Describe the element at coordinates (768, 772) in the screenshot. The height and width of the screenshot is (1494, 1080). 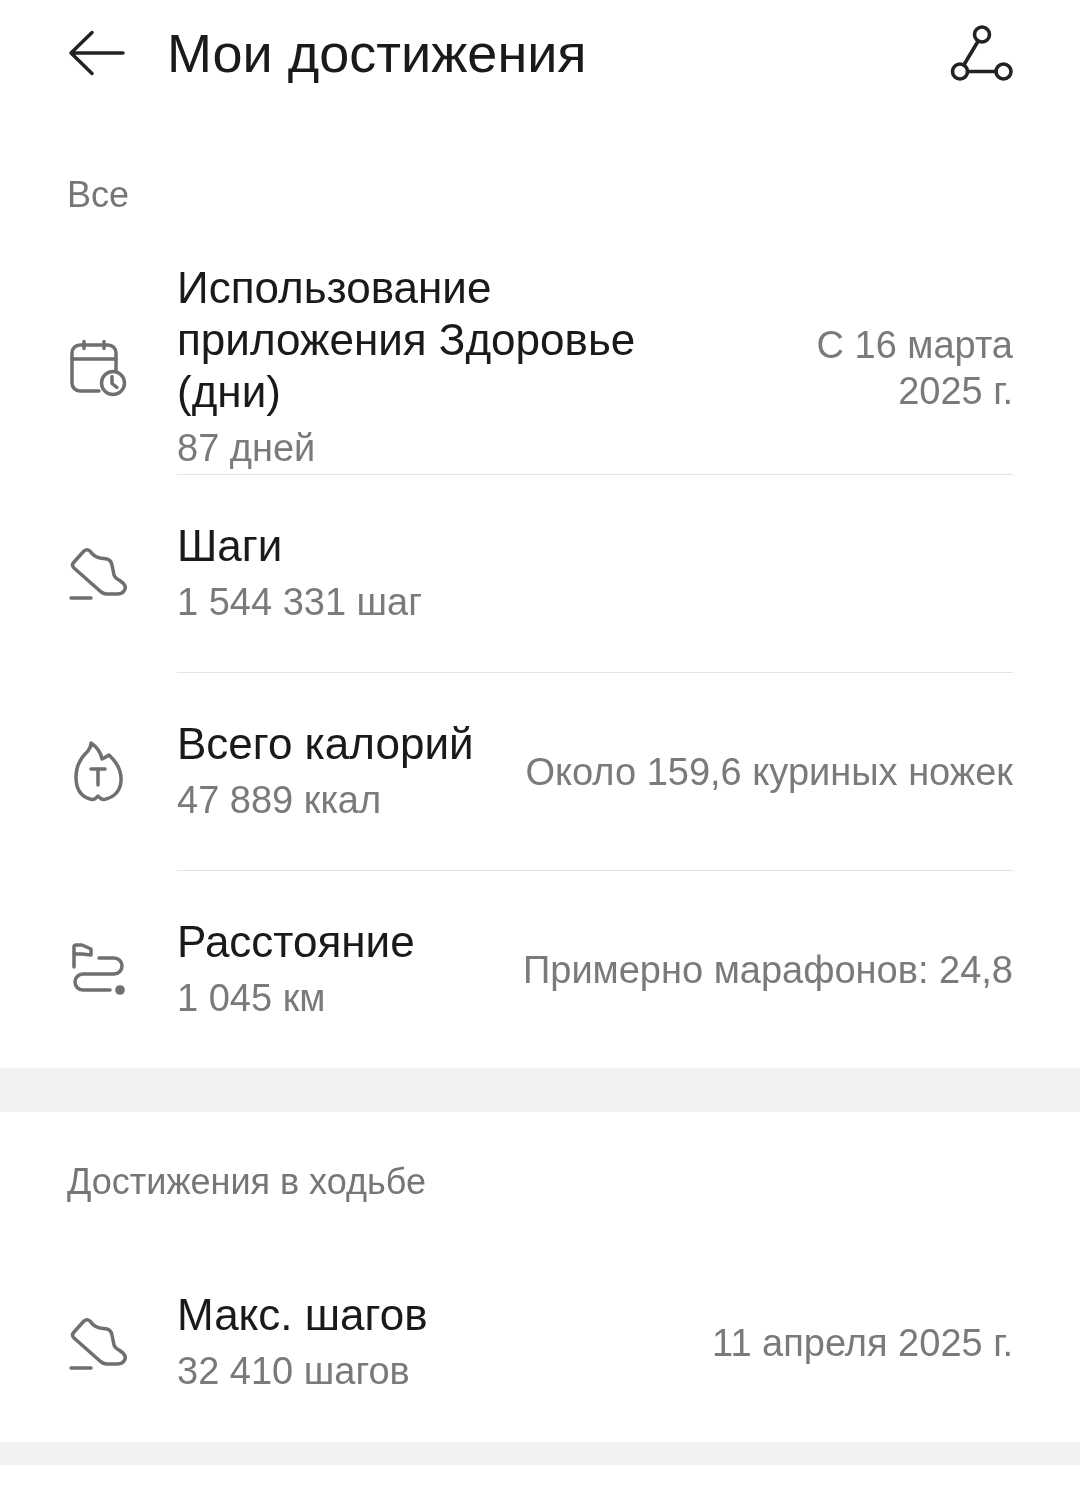
I see `achievement-note: Около 159,6 куриных ножек` at that location.